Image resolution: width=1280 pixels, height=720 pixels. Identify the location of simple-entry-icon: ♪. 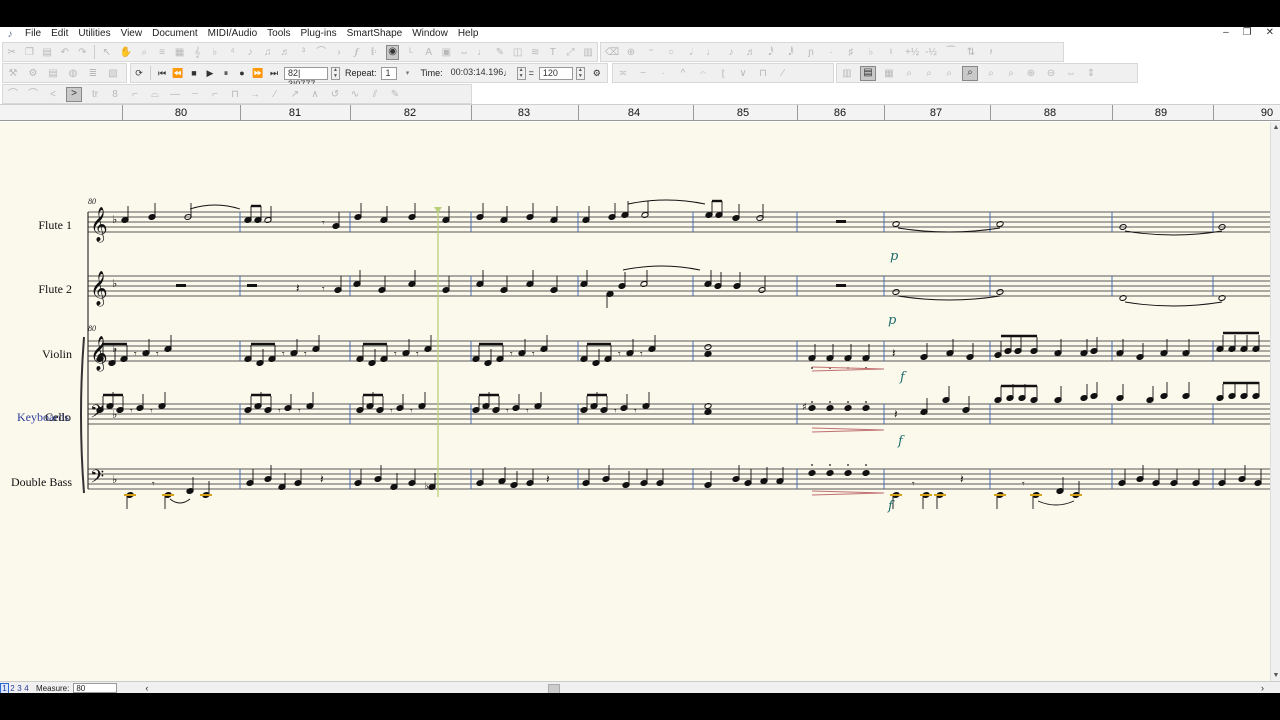
(250, 52).